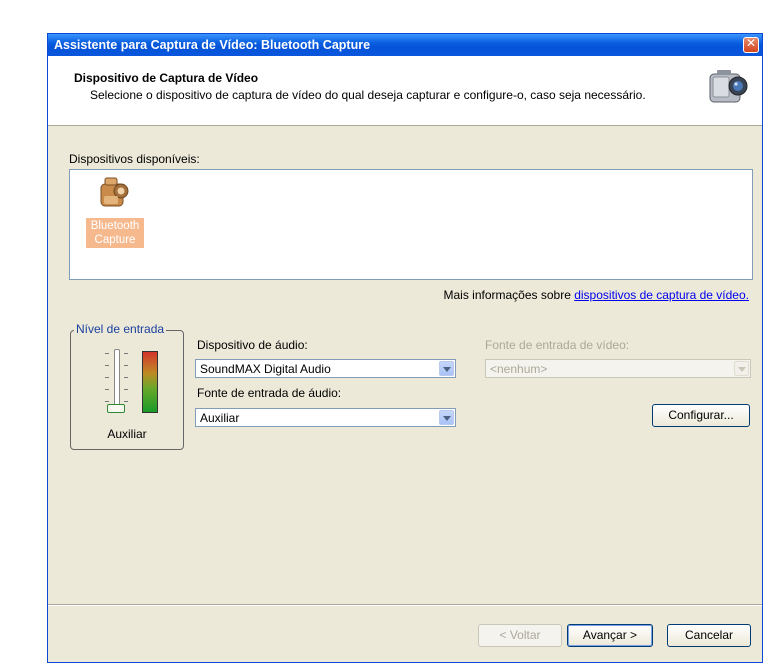 The width and height of the screenshot is (778, 666). Describe the element at coordinates (220, 418) in the screenshot. I see `audio-source-value: Auxiliar` at that location.